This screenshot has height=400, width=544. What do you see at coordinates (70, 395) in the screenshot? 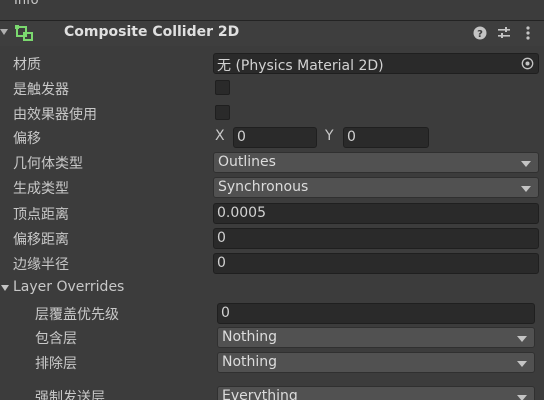
I see `force-send-layers-label: 强制发送层` at bounding box center [70, 395].